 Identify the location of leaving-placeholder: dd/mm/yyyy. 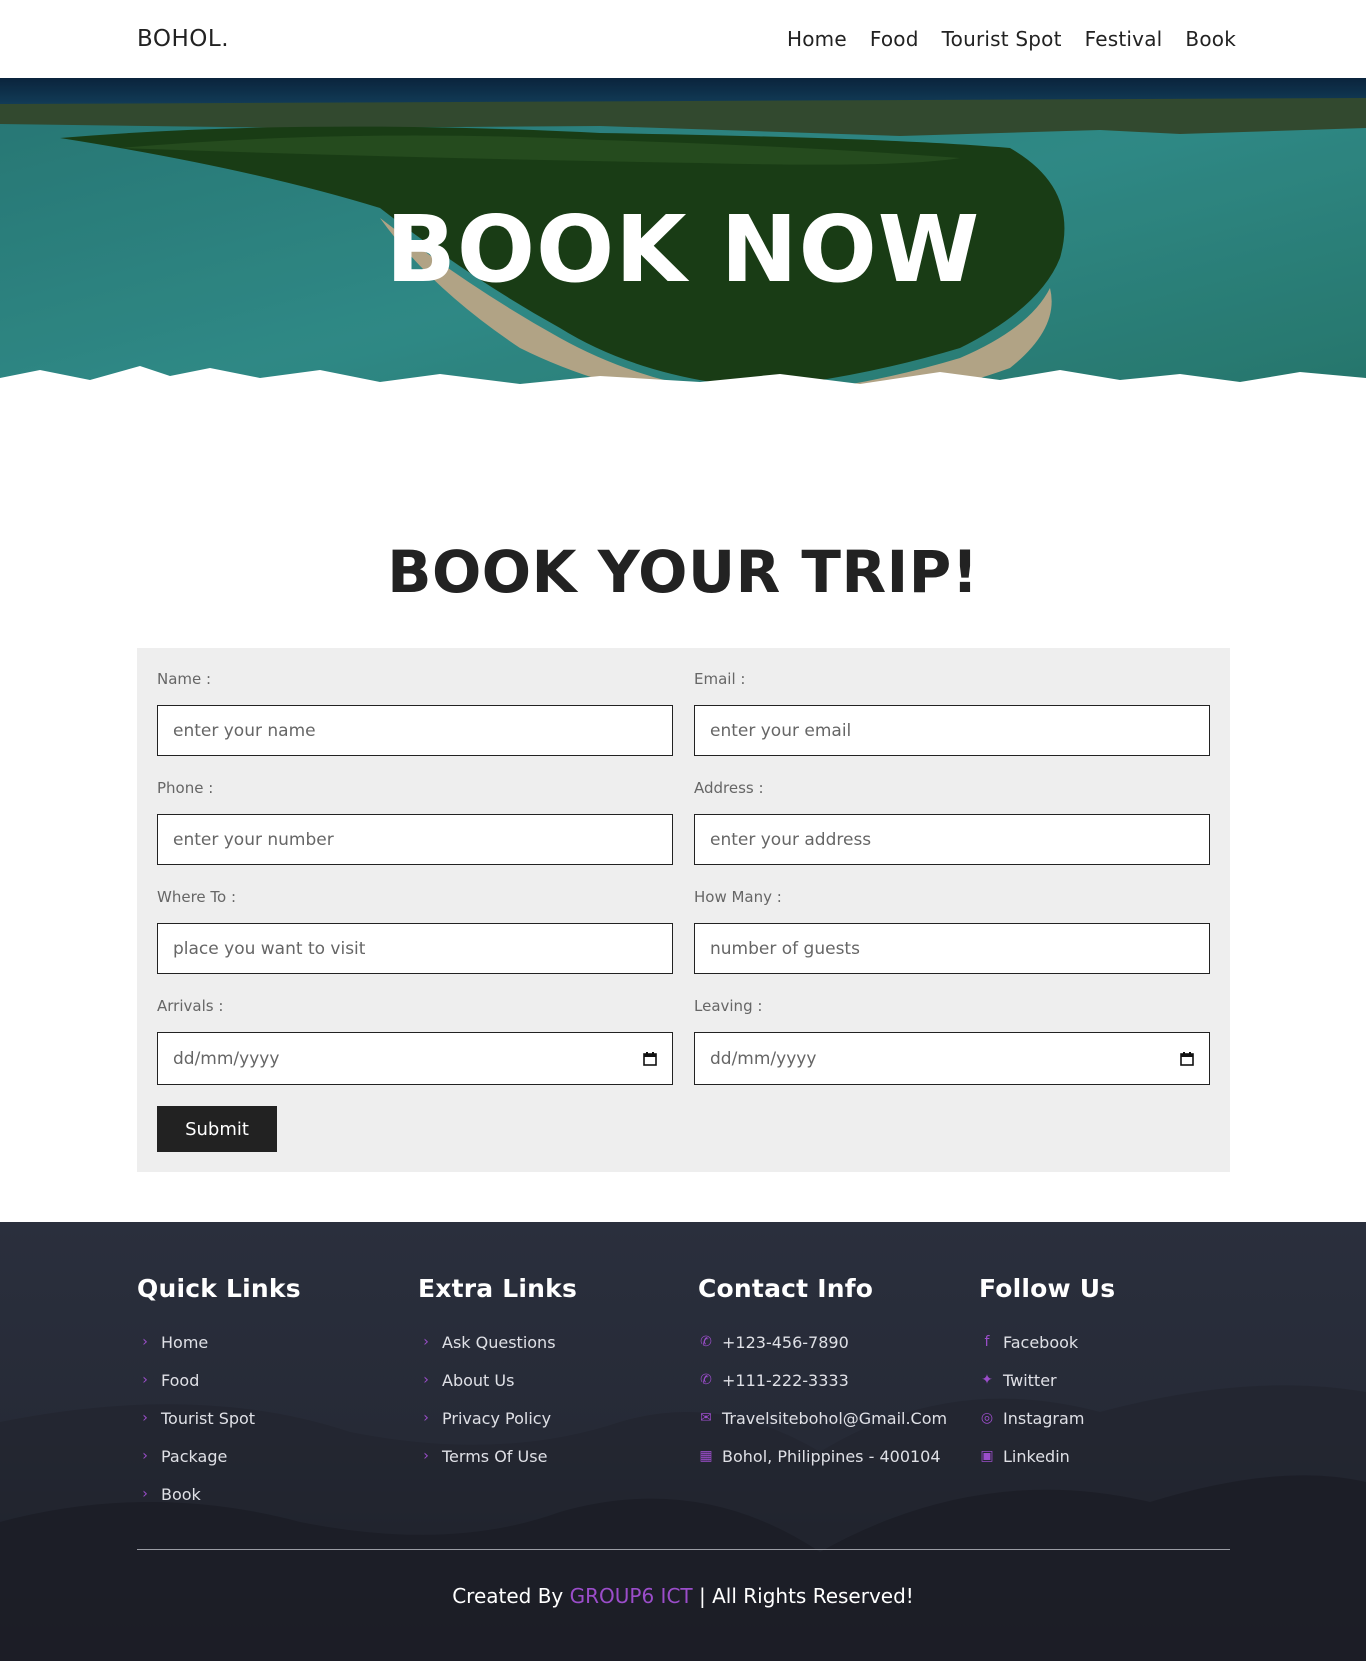
(763, 1058).